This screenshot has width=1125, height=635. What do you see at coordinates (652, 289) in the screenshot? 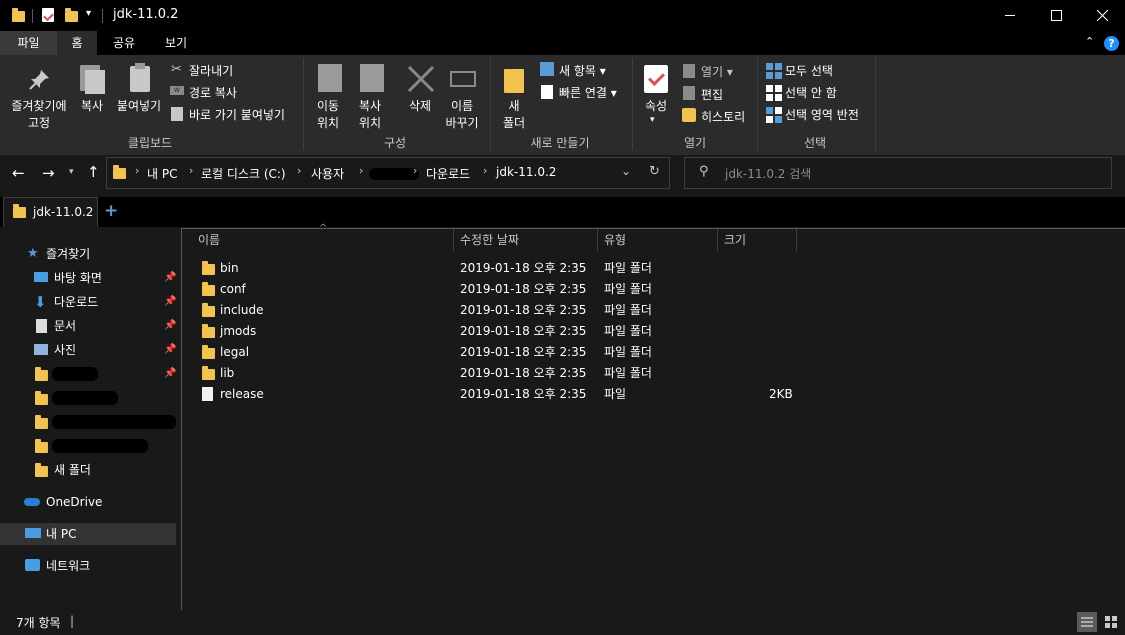
I see `file-row: conf 2019-01-18 오후 2:35 파일 폴더` at bounding box center [652, 289].